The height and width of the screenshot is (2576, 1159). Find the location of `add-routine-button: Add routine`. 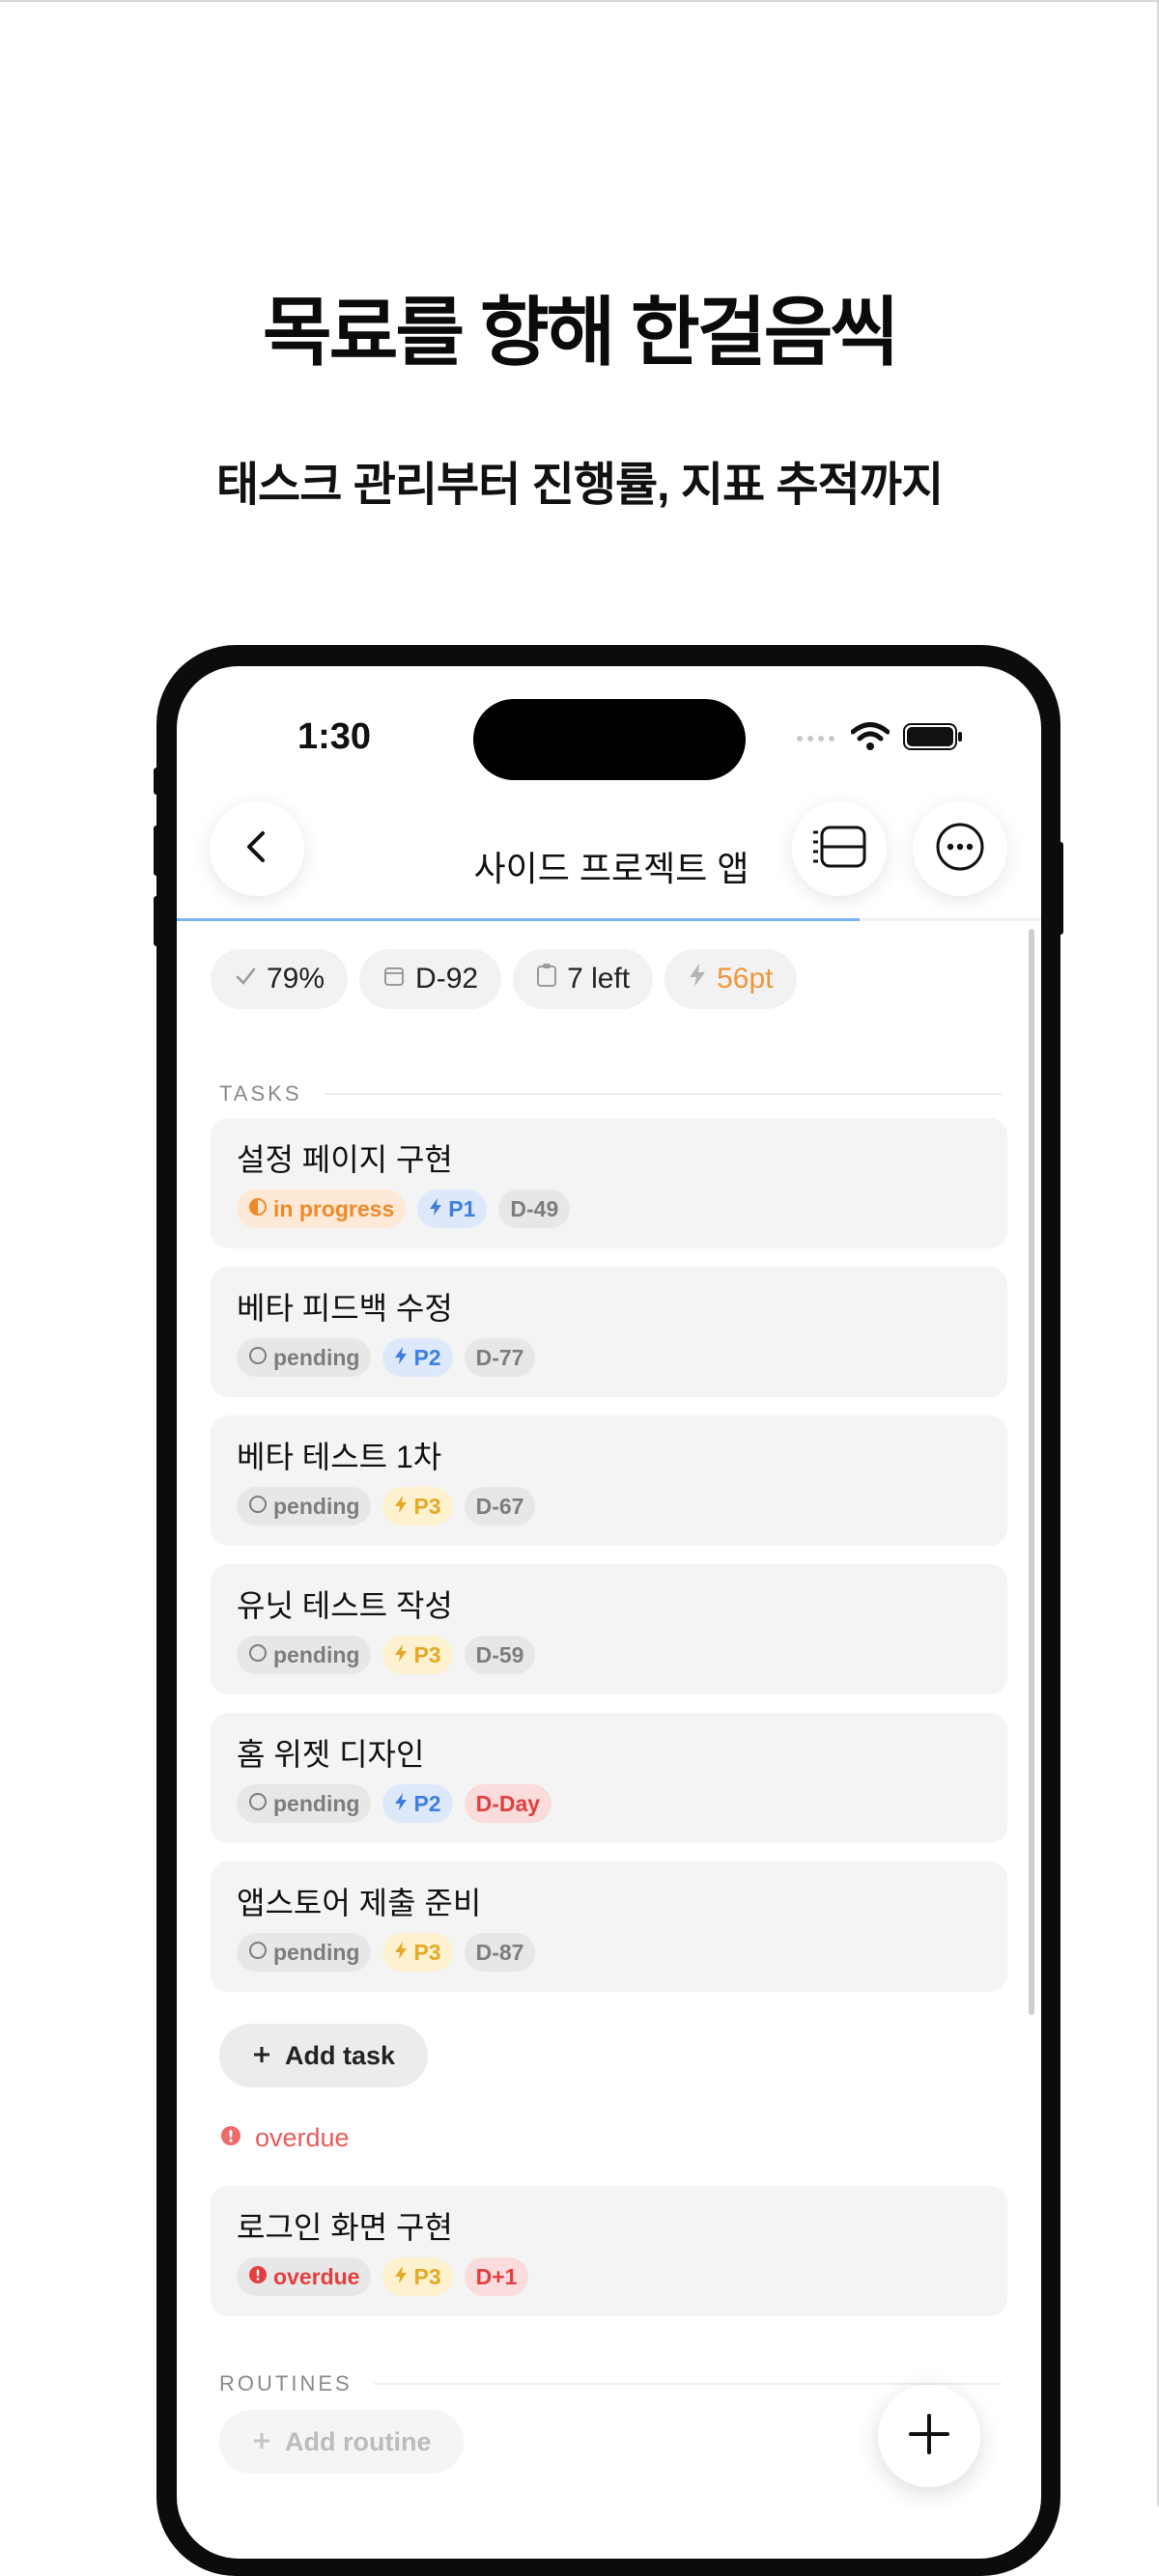

add-routine-button: Add routine is located at coordinates (342, 2442).